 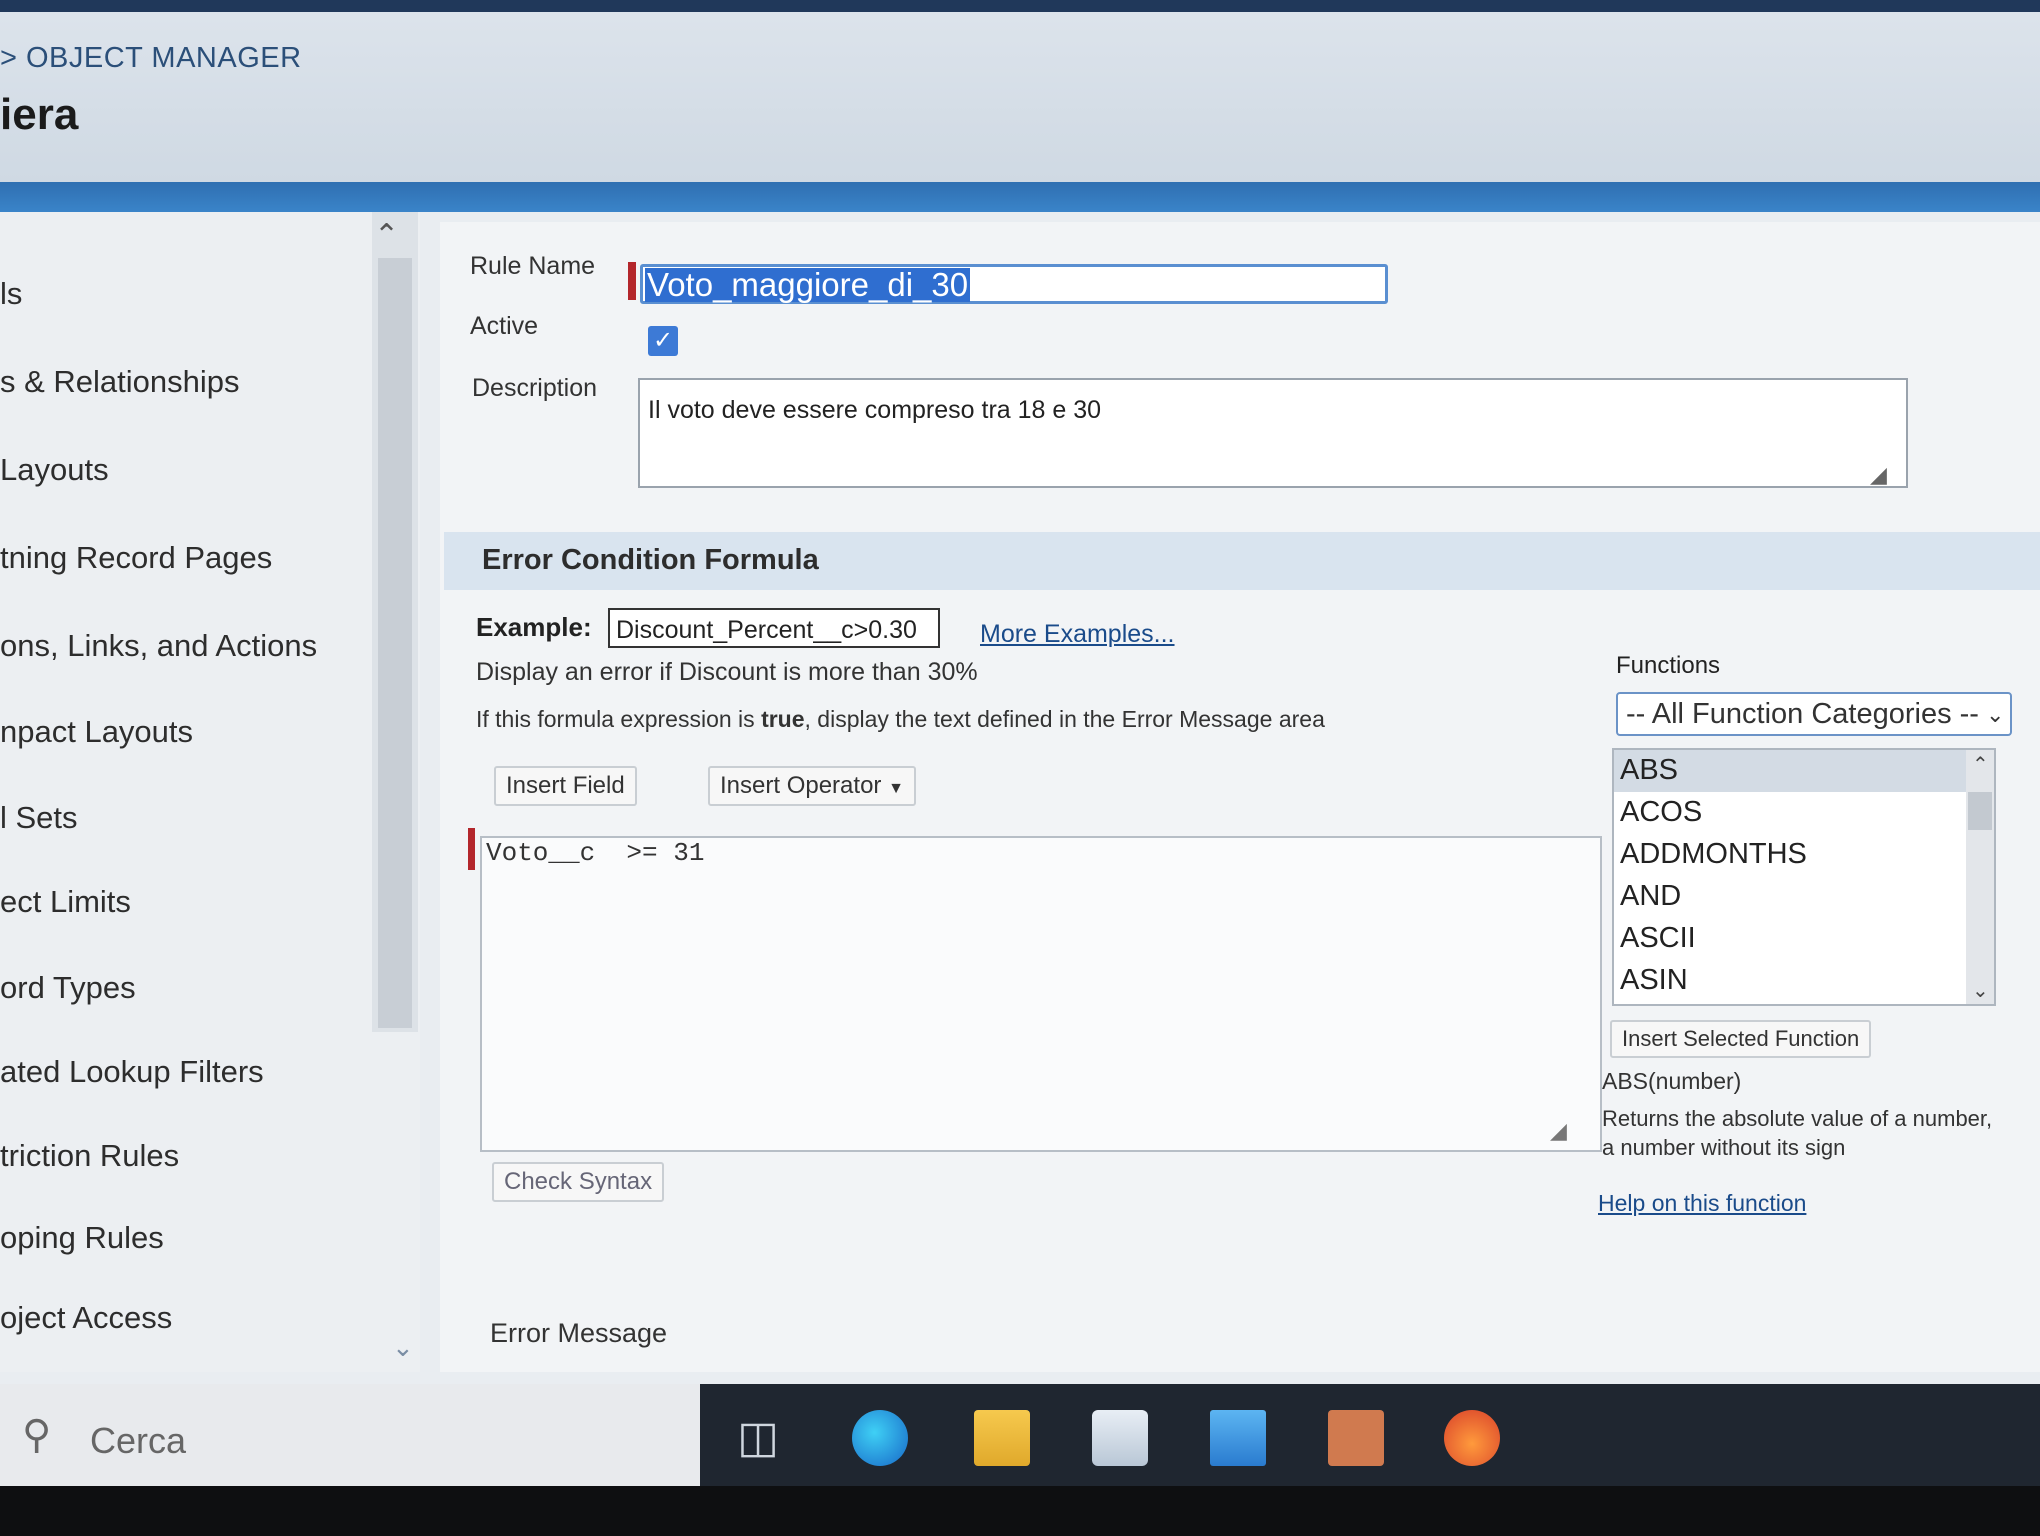 What do you see at coordinates (579, 1333) in the screenshot?
I see `error-message-label: Error Message` at bounding box center [579, 1333].